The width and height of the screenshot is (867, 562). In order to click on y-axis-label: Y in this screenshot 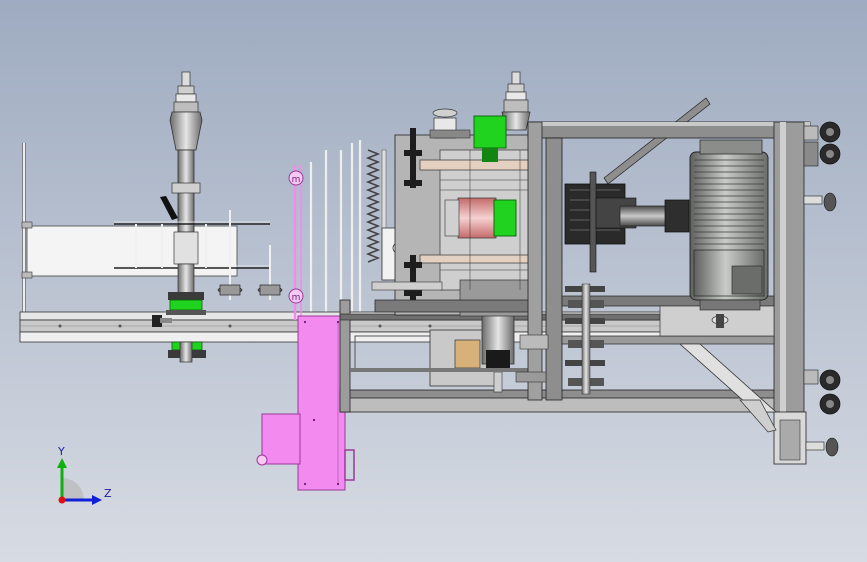, I will do `click(61, 451)`.